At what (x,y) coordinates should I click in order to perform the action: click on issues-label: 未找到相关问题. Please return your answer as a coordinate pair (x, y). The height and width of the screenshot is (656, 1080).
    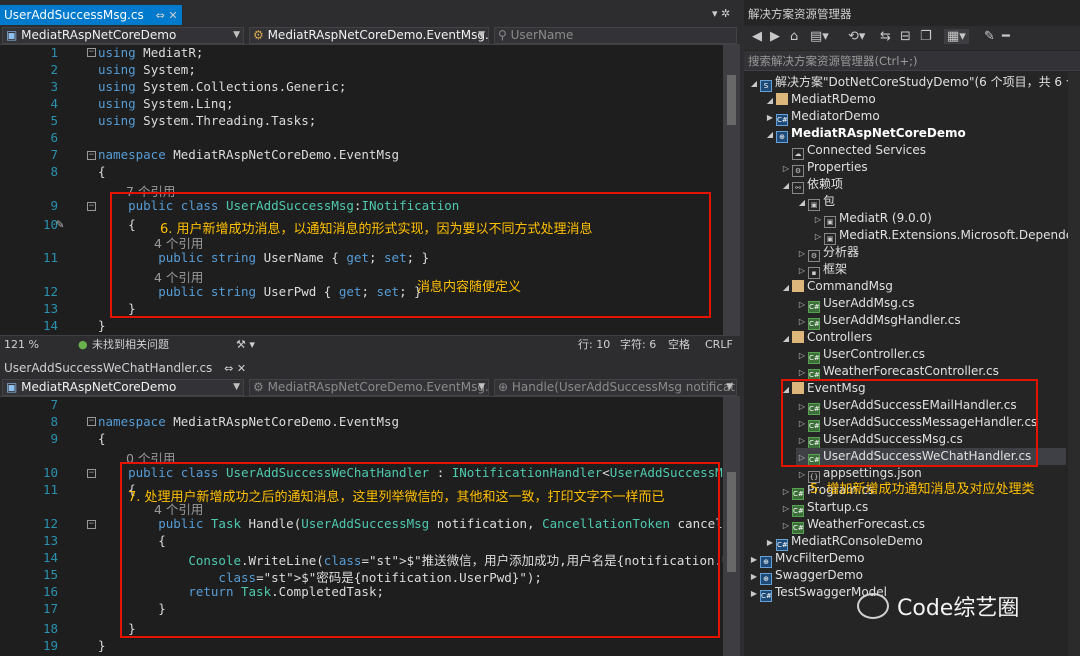
    Looking at the image, I should click on (130, 345).